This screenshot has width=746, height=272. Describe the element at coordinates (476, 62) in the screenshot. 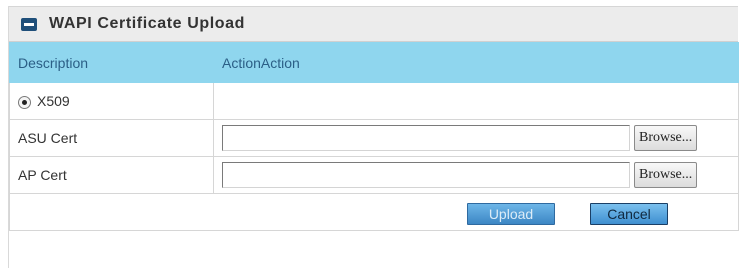

I see `header-action: ActionAction` at that location.